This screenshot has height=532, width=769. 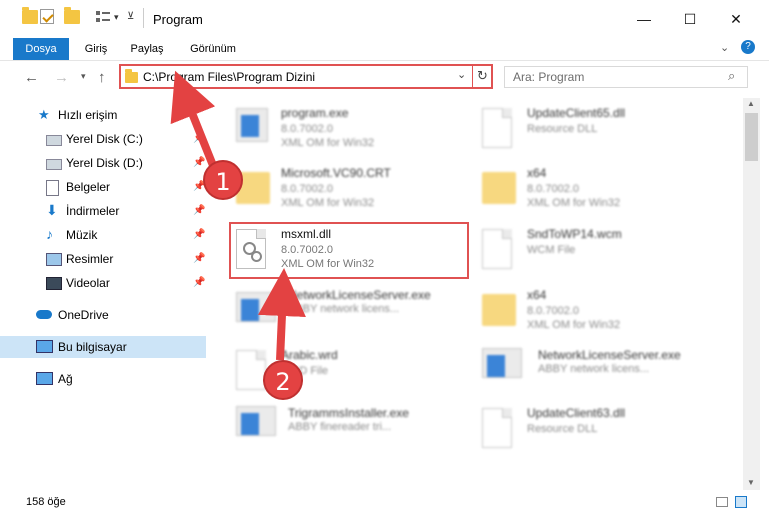 What do you see at coordinates (194, 120) in the screenshot?
I see `arrow-to-address` at bounding box center [194, 120].